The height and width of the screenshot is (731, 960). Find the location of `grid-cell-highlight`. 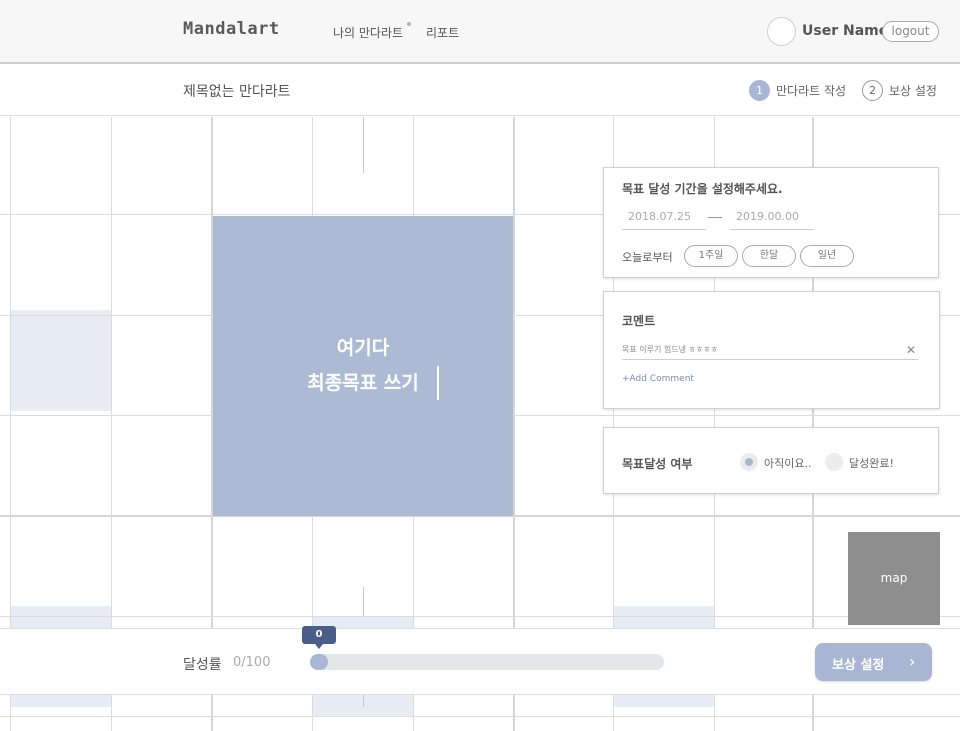

grid-cell-highlight is located at coordinates (61, 360).